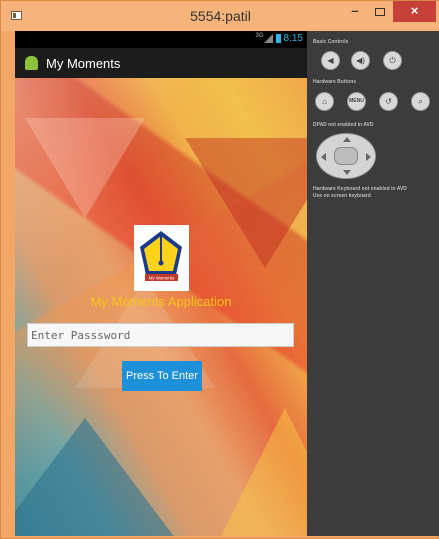  I want to click on power-button: ⏻, so click(392, 60).